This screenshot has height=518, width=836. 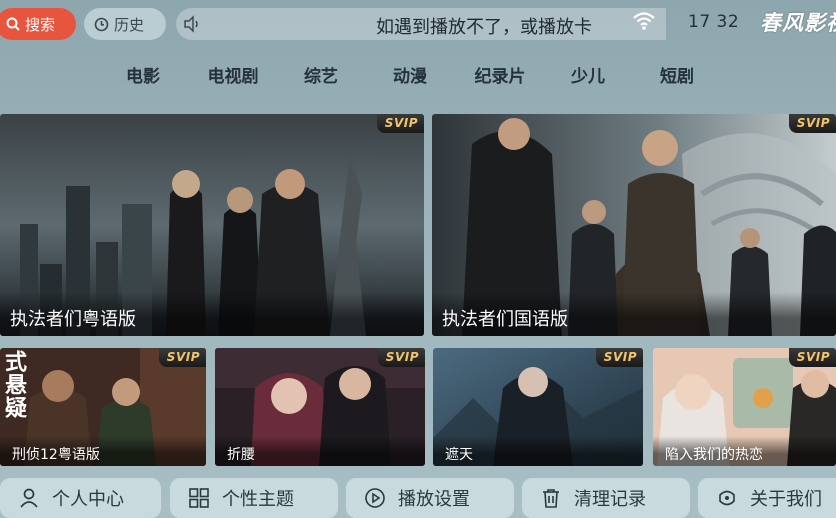 I want to click on tab-movies: 电影, so click(x=143, y=74).